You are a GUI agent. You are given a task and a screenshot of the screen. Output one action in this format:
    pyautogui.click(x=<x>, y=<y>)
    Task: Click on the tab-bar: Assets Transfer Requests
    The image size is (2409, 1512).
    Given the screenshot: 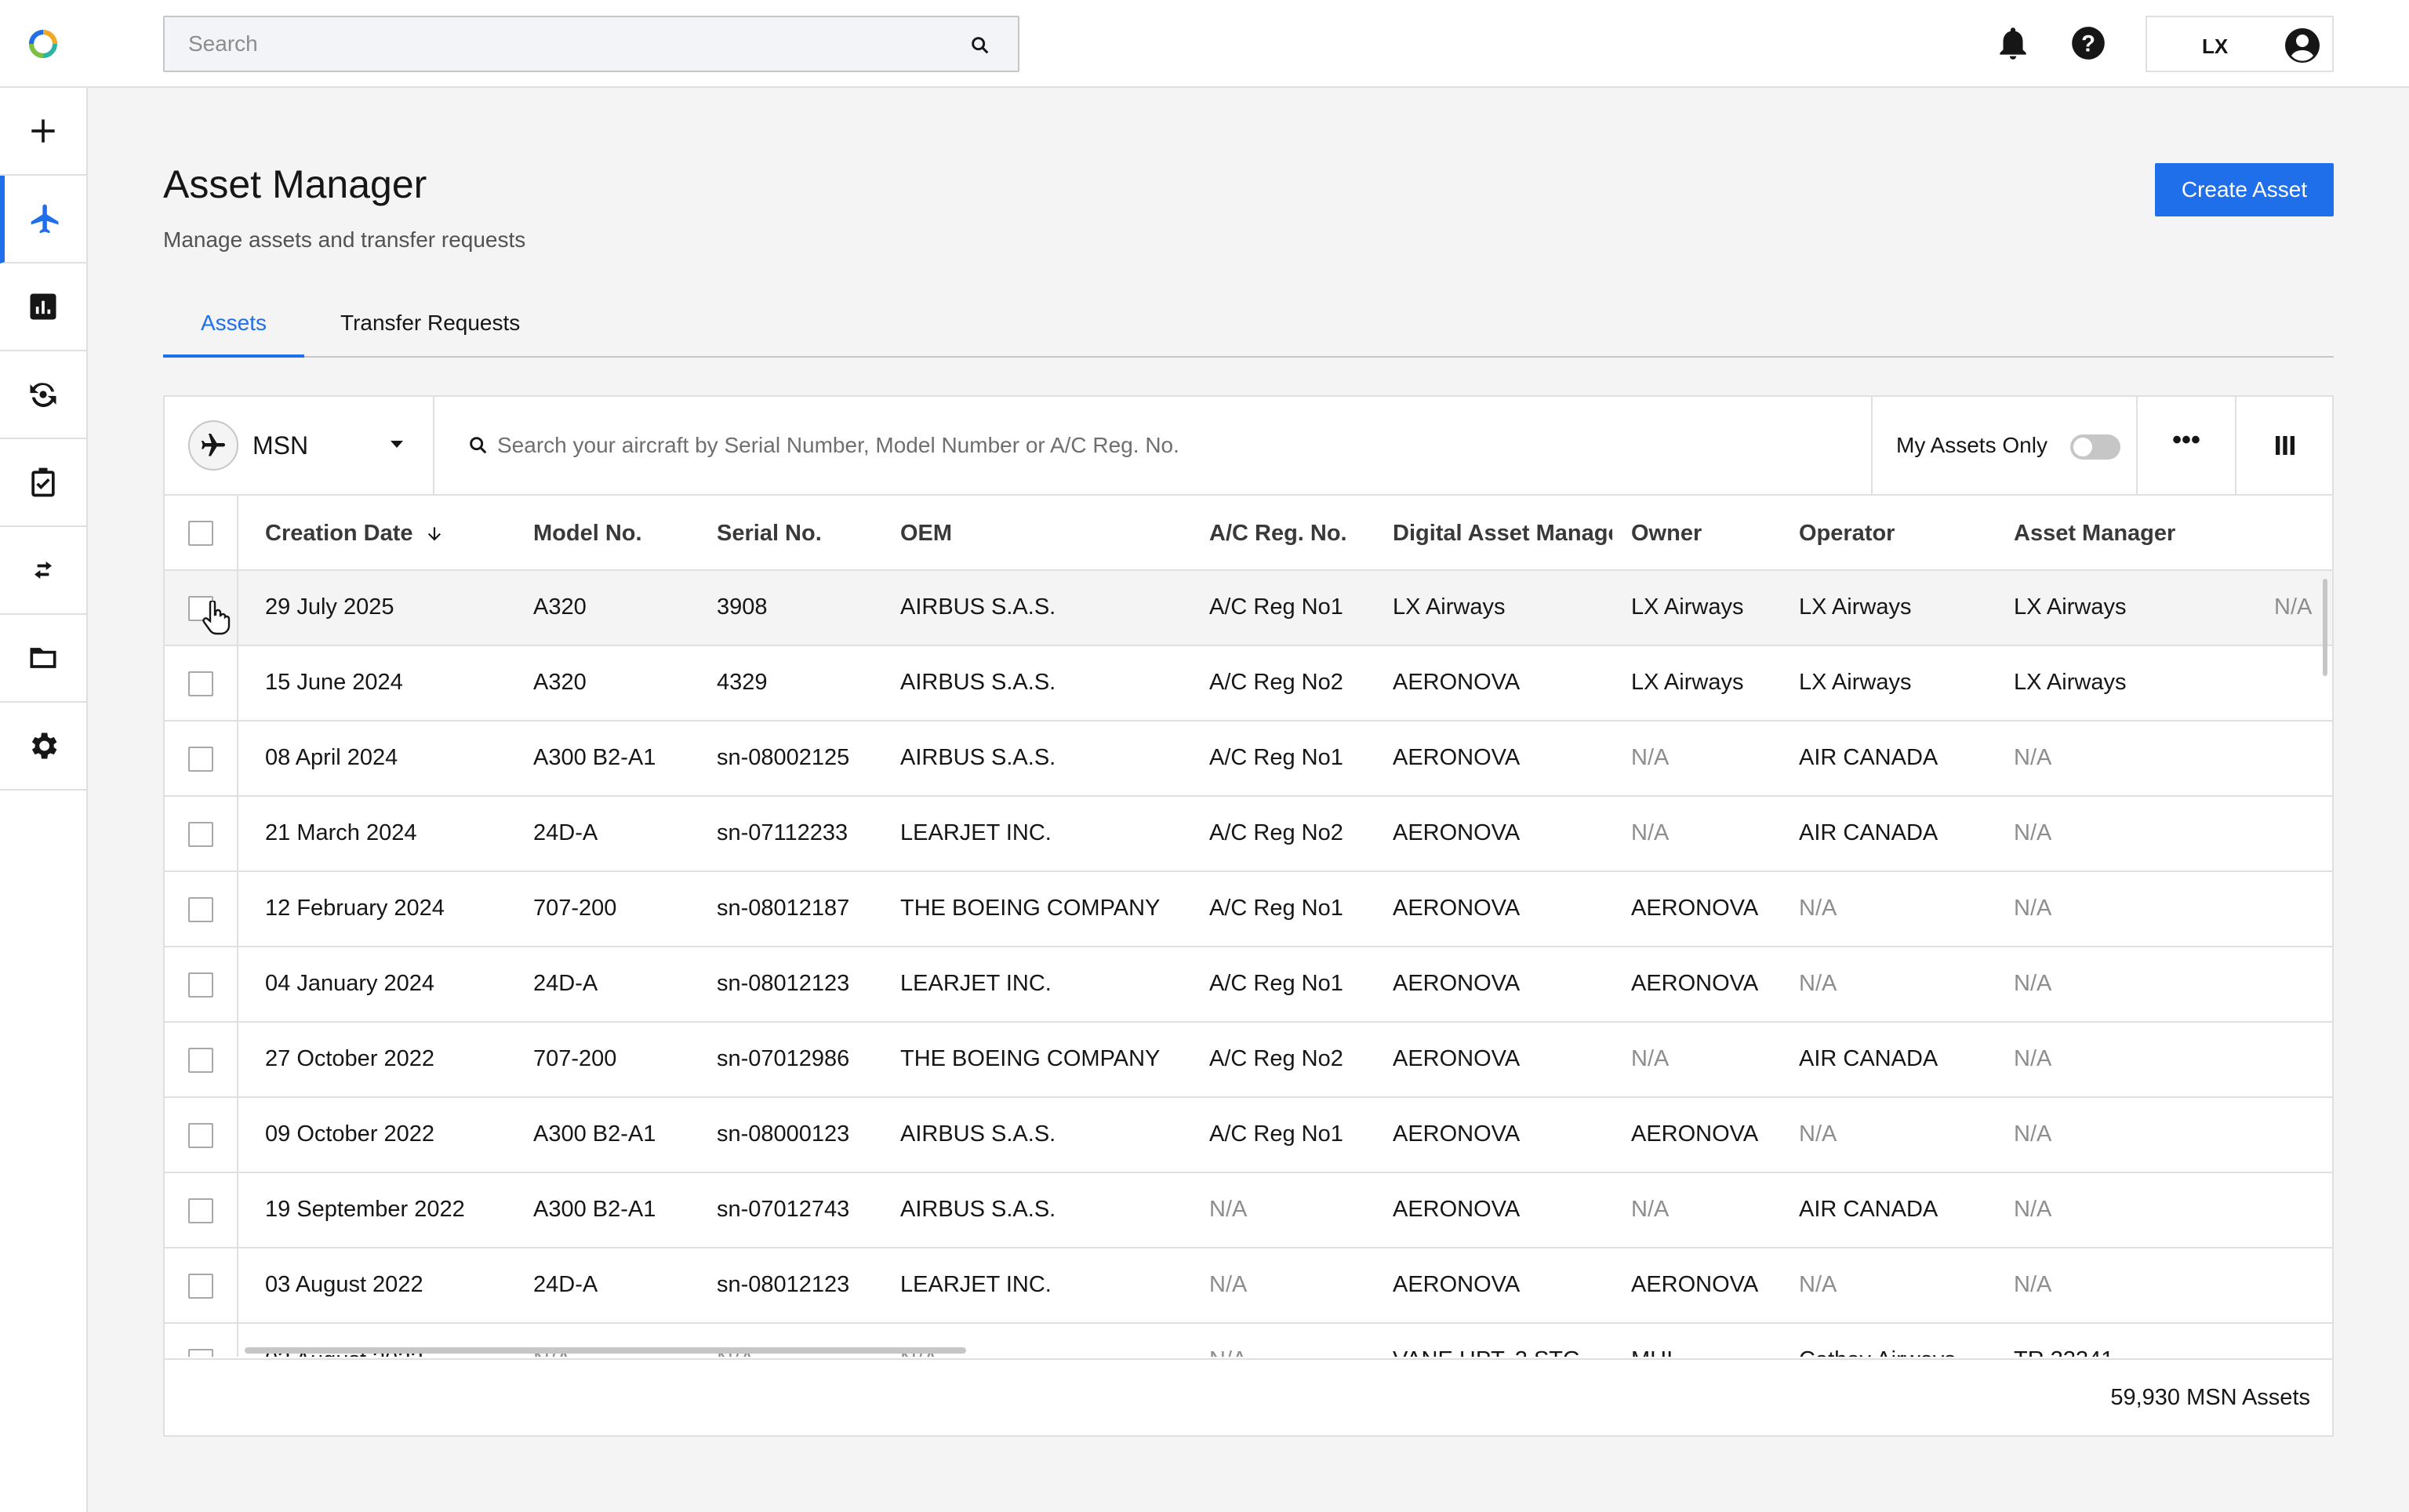 What is the action you would take?
    pyautogui.click(x=1248, y=328)
    